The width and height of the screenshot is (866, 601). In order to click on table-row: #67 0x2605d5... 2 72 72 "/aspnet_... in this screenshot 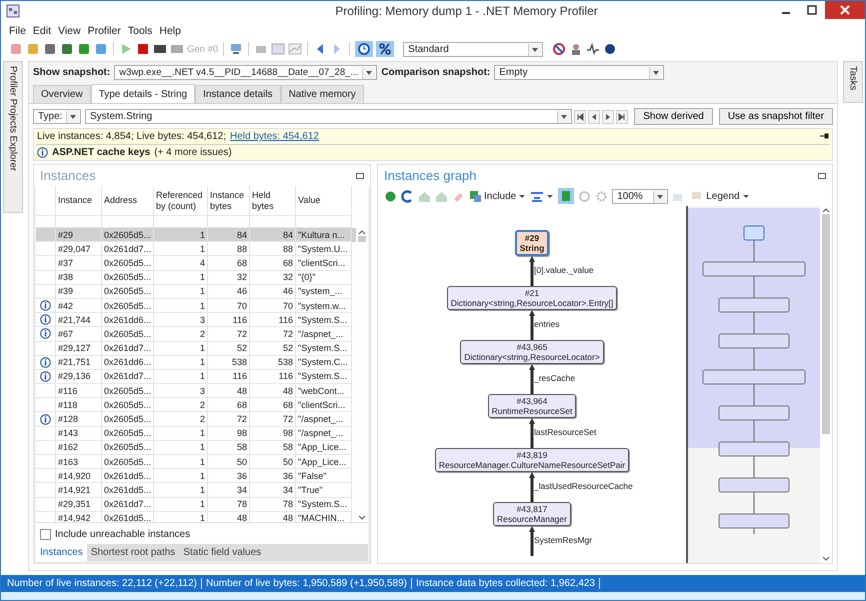, I will do `click(196, 334)`.